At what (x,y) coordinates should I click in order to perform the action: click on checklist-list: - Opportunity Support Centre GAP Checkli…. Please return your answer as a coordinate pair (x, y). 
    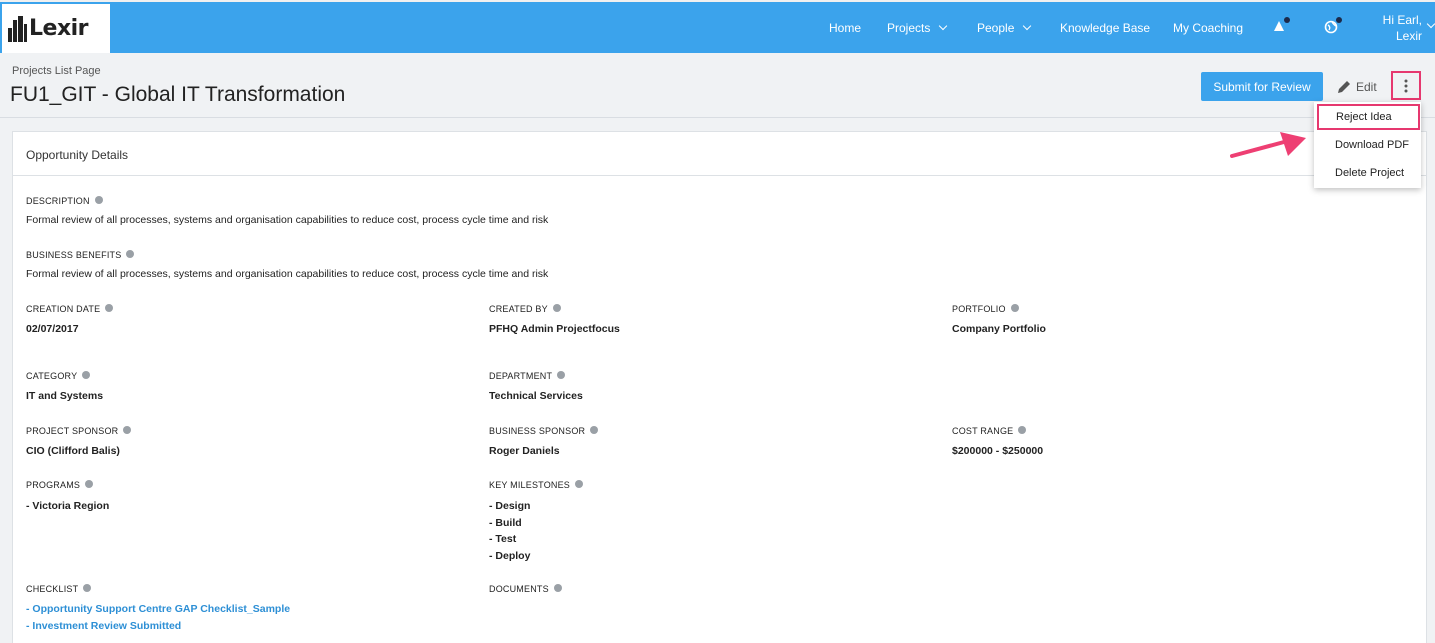
    Looking at the image, I should click on (158, 617).